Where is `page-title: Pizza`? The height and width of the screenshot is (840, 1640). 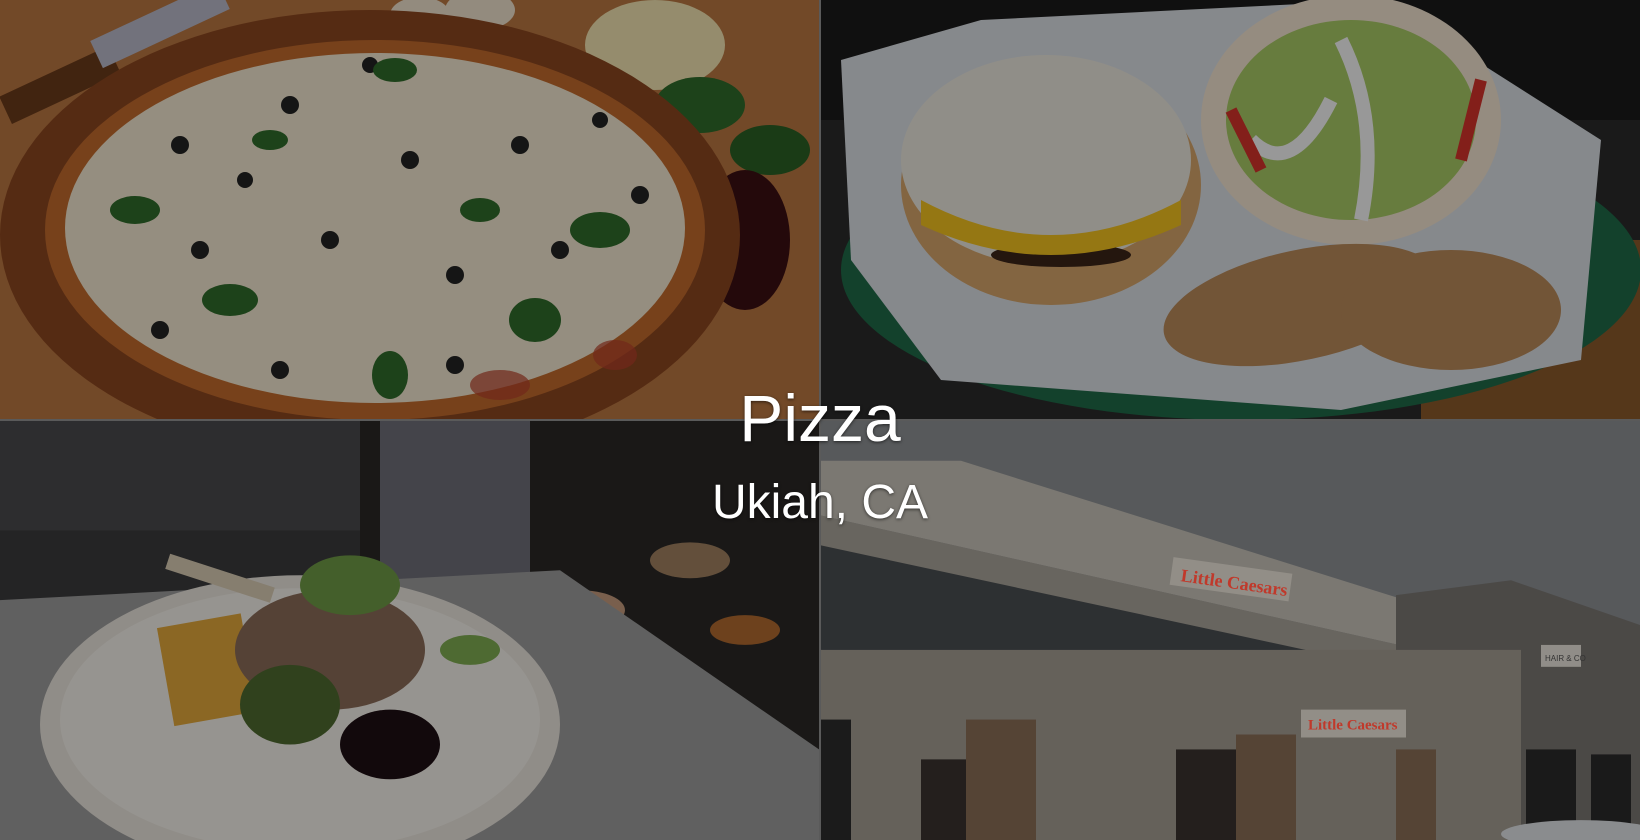 page-title: Pizza is located at coordinates (820, 418).